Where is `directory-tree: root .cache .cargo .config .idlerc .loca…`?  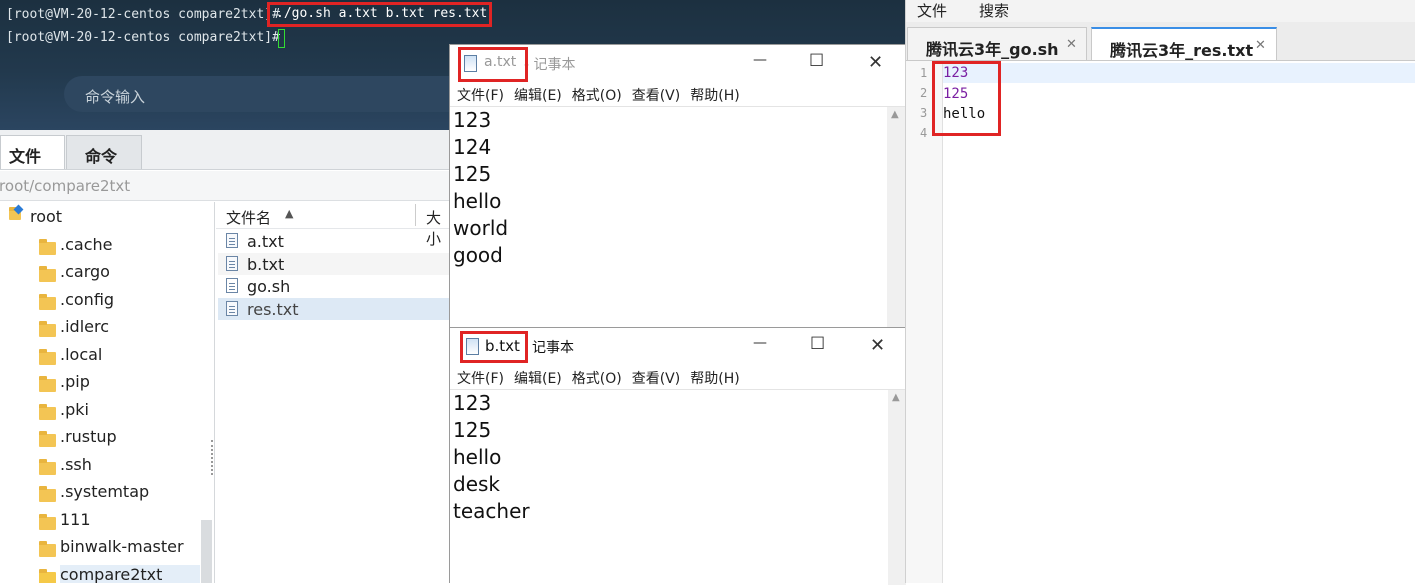 directory-tree: root .cache .cargo .config .idlerc .loca… is located at coordinates (107, 392).